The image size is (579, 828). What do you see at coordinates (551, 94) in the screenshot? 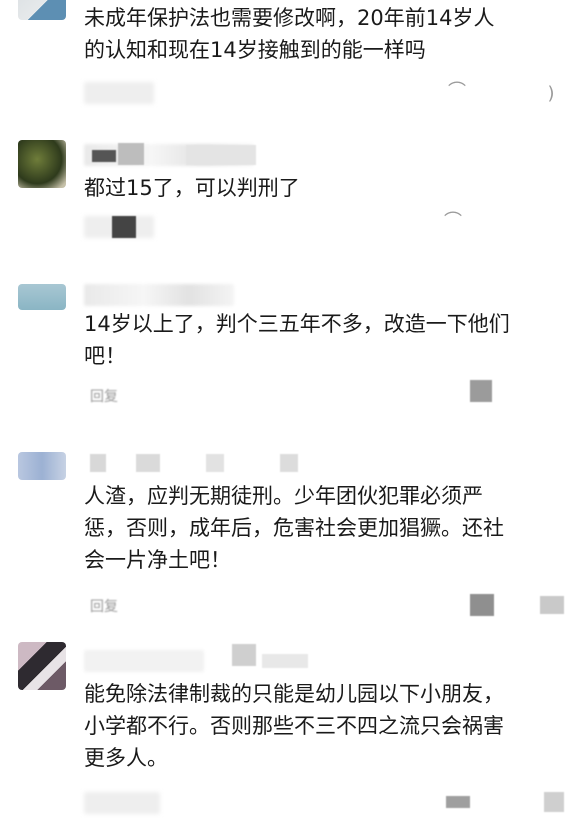
I see `like-icon: )` at bounding box center [551, 94].